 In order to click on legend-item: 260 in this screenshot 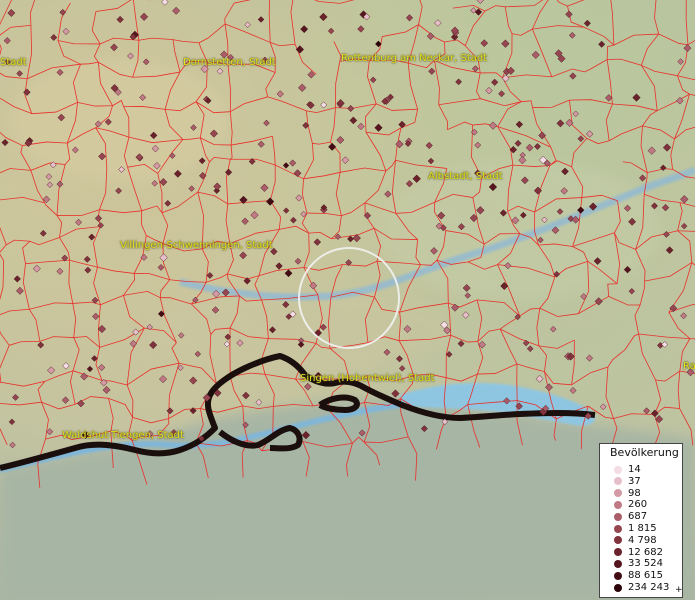, I will do `click(630, 504)`.